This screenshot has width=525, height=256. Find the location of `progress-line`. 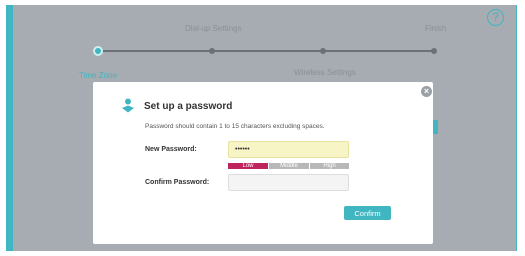

progress-line is located at coordinates (266, 51).